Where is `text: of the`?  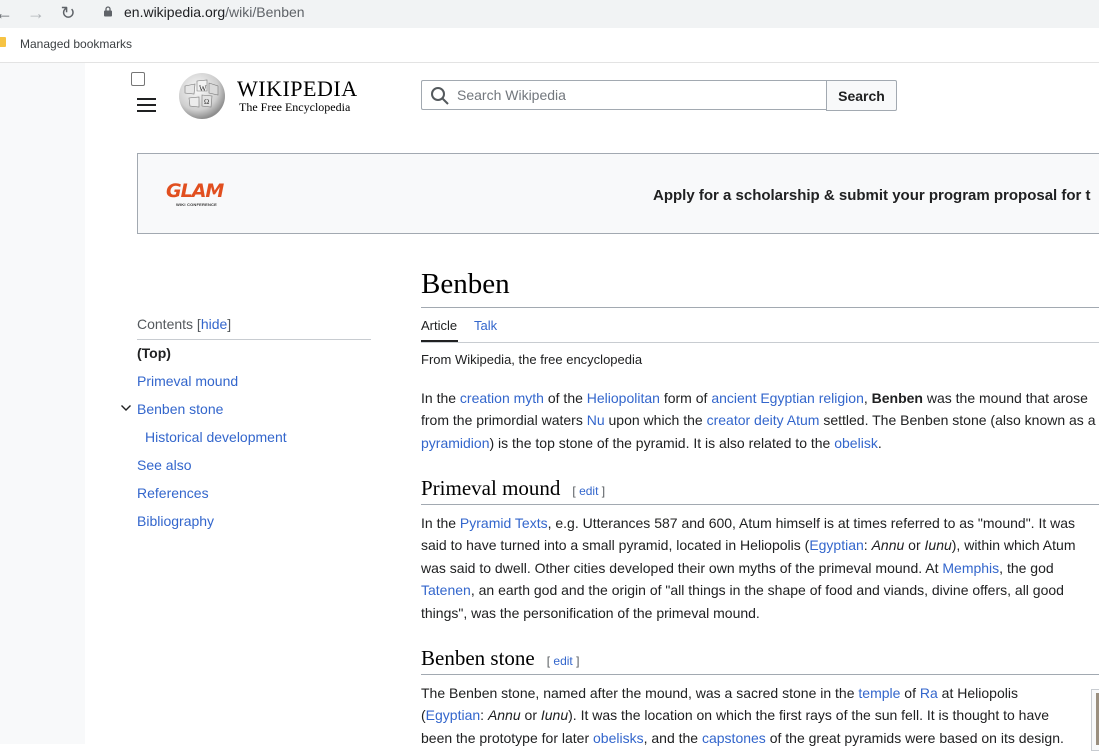 text: of the is located at coordinates (565, 398).